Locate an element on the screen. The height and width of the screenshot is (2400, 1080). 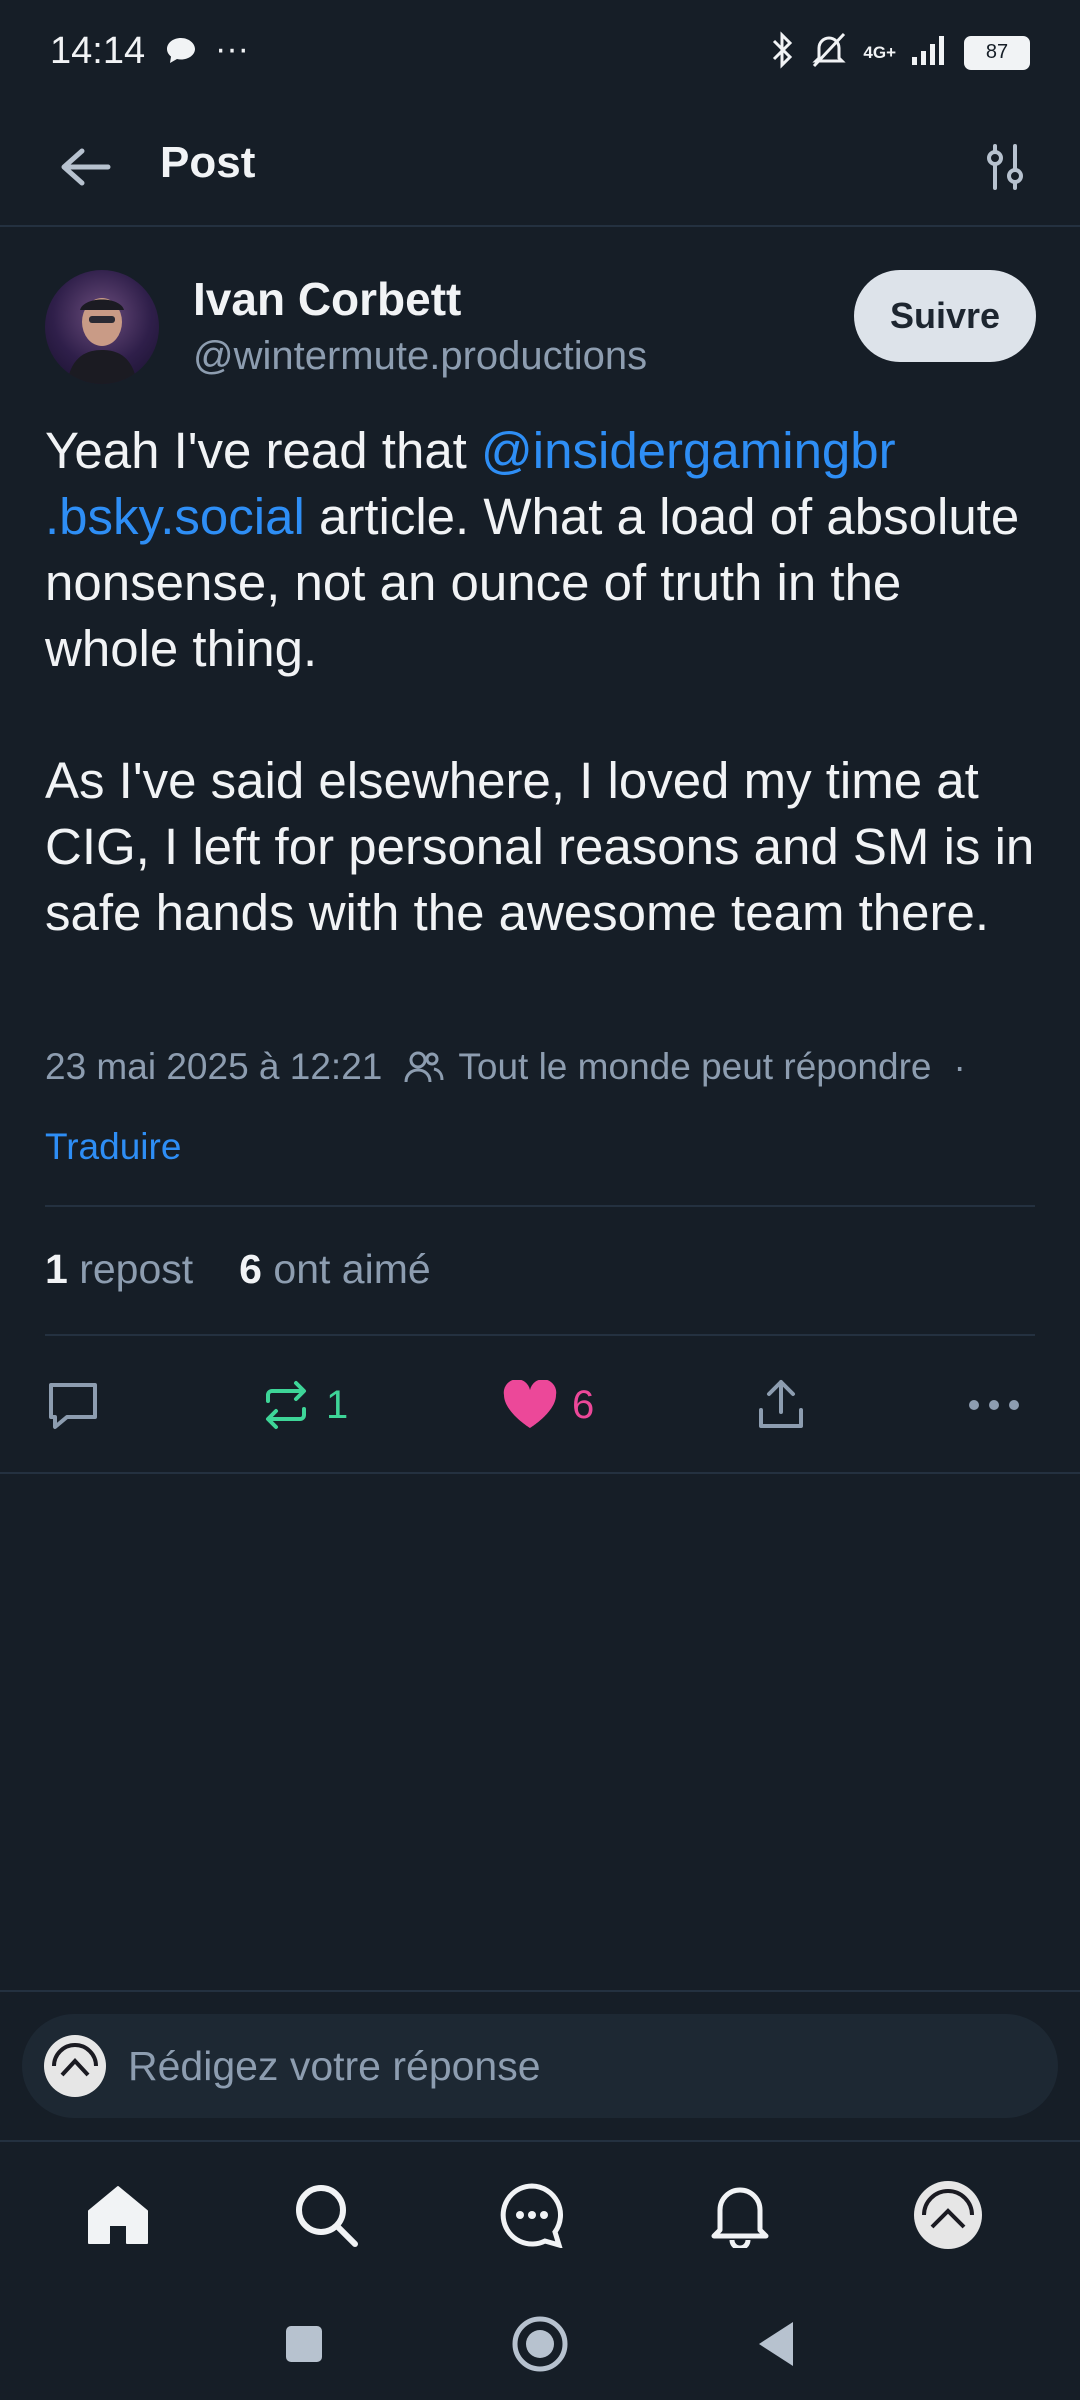
messages-icon is located at coordinates (531, 2215).